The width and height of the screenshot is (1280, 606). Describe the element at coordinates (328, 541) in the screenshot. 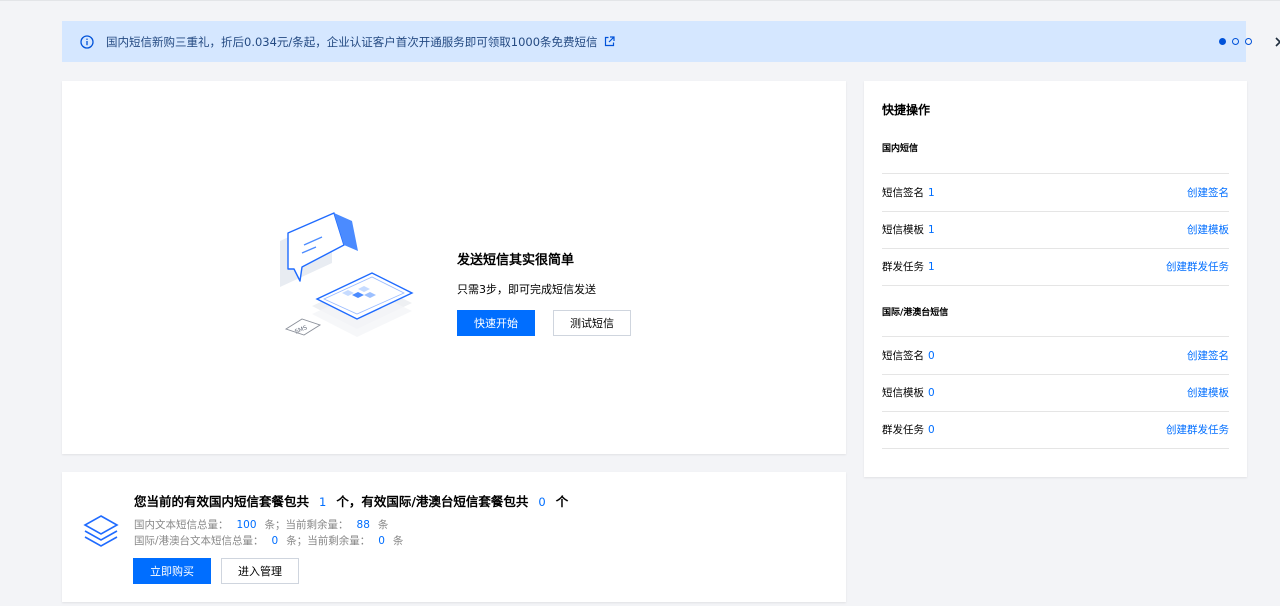

I see `intl-unit1: 条；当前剩余量：` at that location.